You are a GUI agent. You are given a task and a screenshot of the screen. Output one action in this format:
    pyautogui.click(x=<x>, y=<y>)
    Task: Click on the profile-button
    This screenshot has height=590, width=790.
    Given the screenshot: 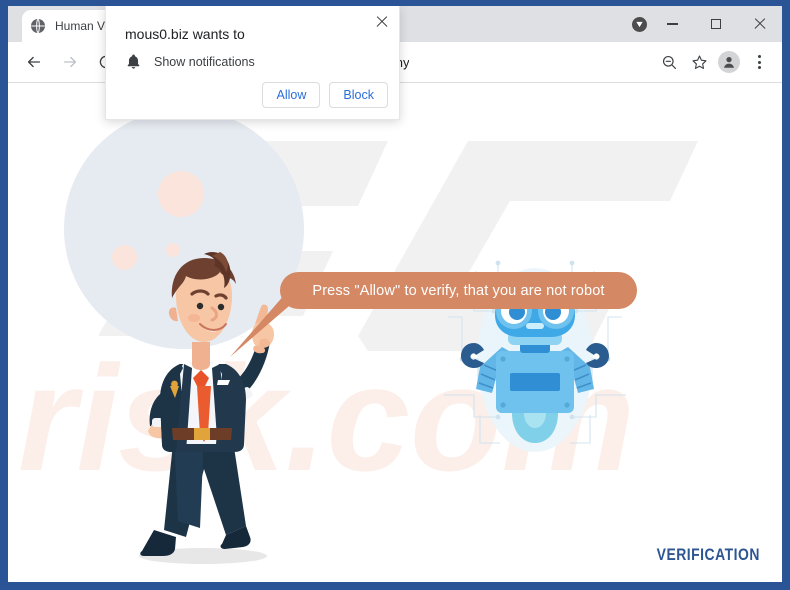 What is the action you would take?
    pyautogui.click(x=729, y=62)
    